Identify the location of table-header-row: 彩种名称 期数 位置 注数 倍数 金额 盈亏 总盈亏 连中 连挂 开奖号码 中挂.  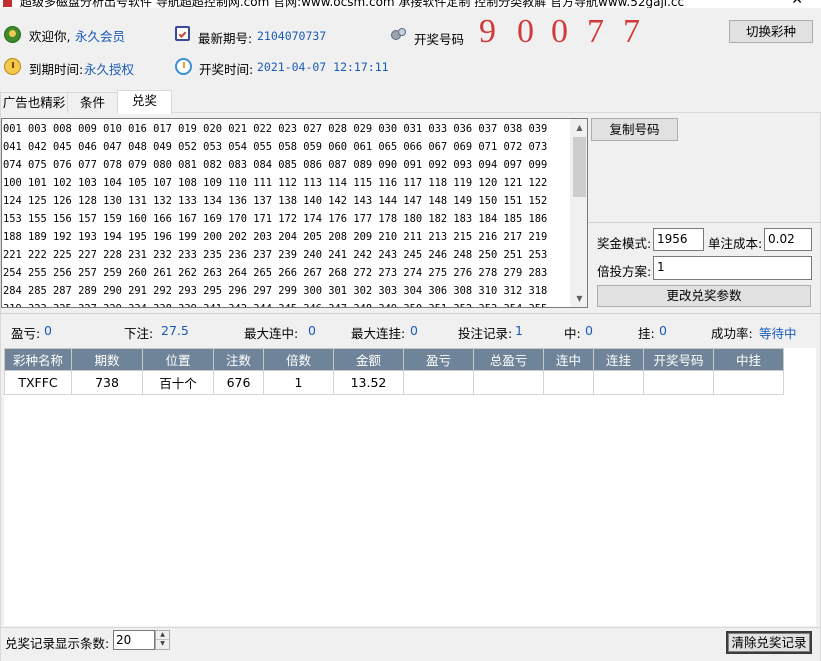
(394, 359).